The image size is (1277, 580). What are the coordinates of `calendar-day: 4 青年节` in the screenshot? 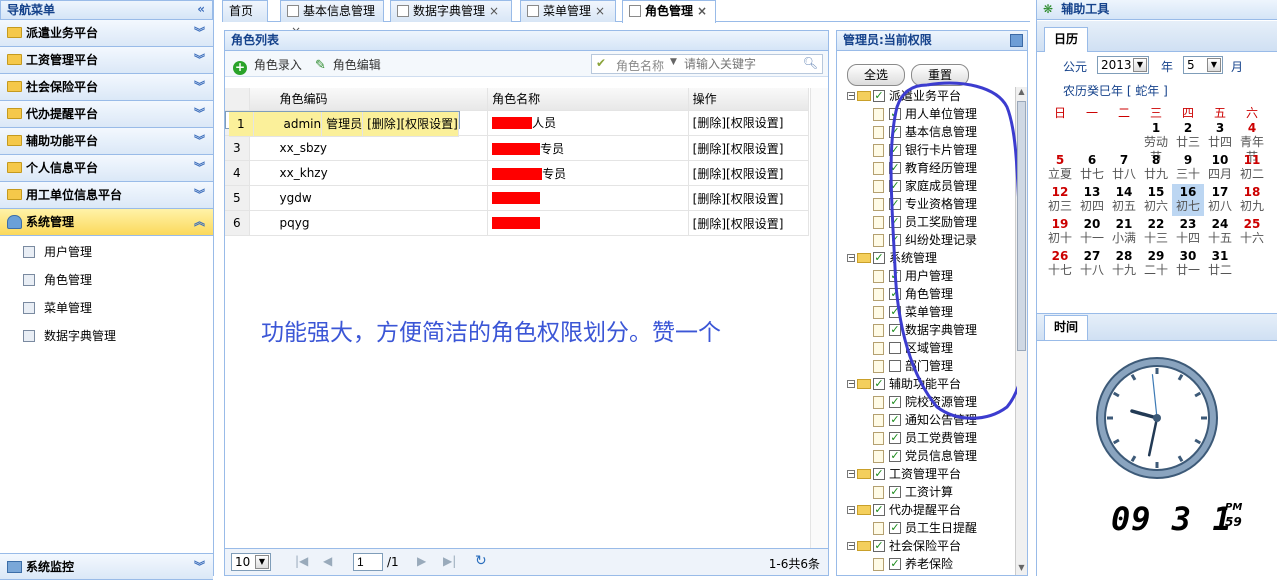 It's located at (1252, 142).